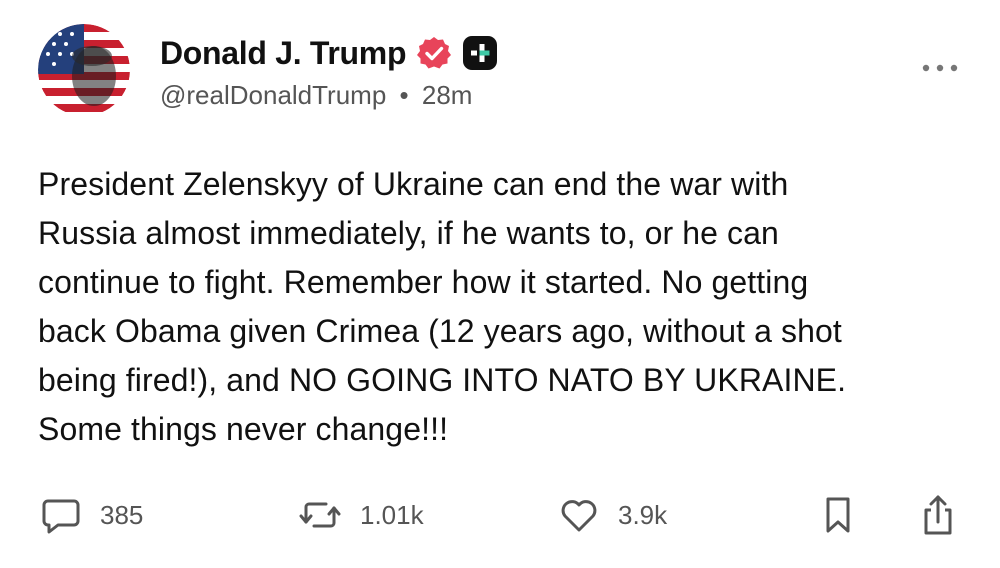  Describe the element at coordinates (91, 515) in the screenshot. I see `reply-button: 385` at that location.